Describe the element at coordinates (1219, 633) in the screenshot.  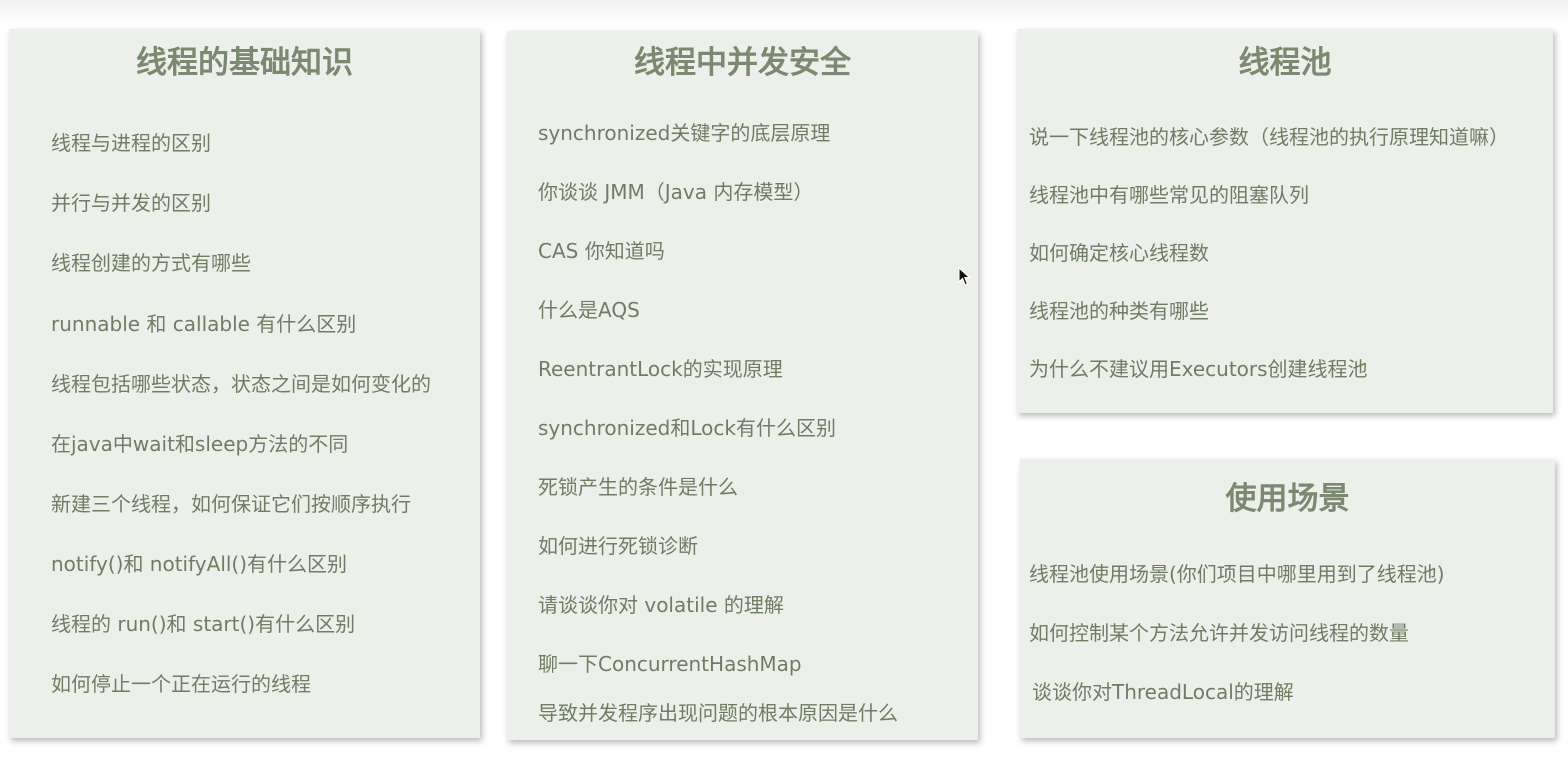
I see `list-item: 如何控制某个方法允许并发访问线程的数量` at that location.